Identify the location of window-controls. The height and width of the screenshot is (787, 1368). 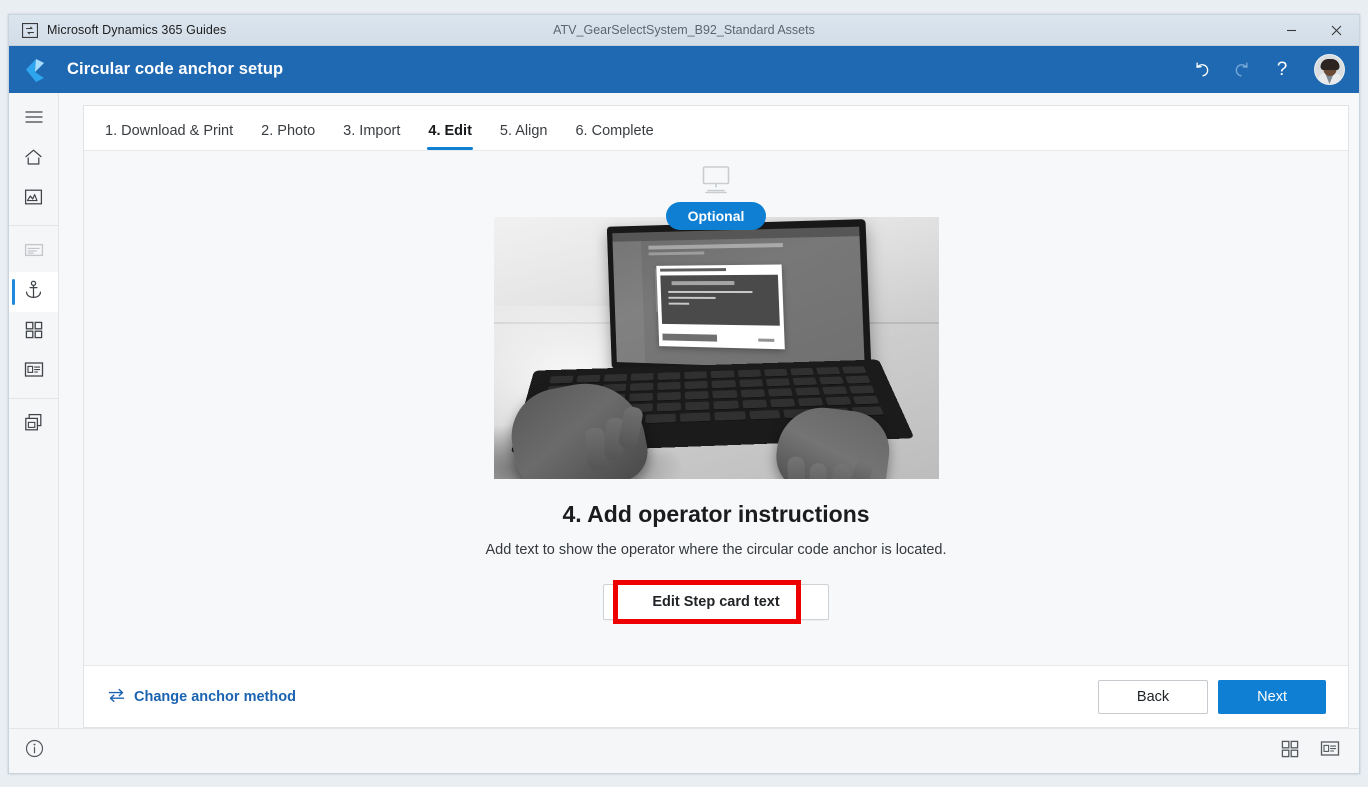
(1314, 30).